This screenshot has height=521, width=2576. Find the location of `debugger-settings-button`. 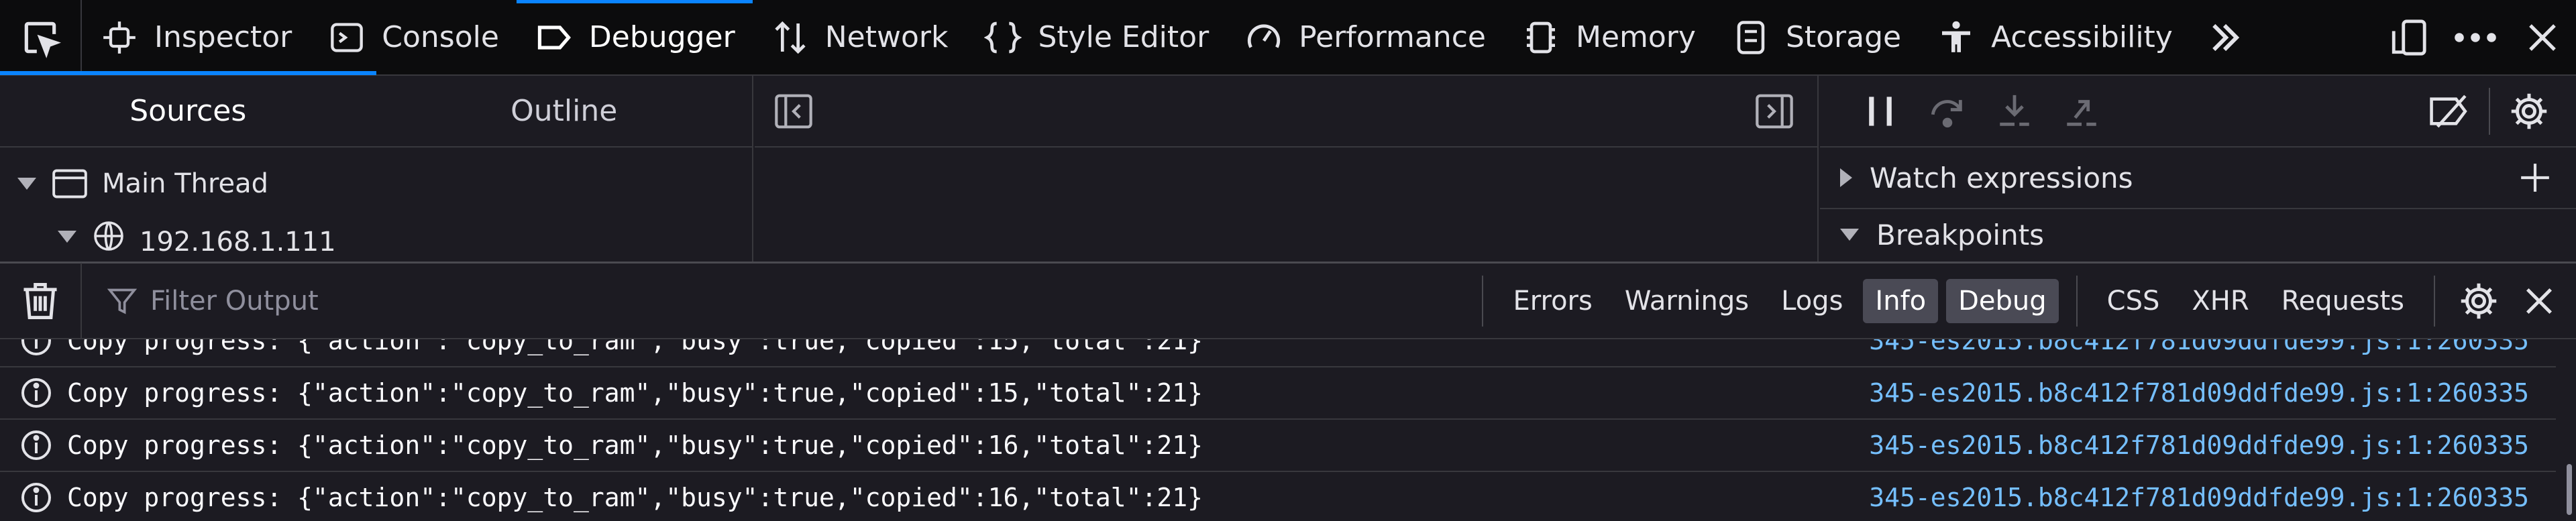

debugger-settings-button is located at coordinates (2529, 111).